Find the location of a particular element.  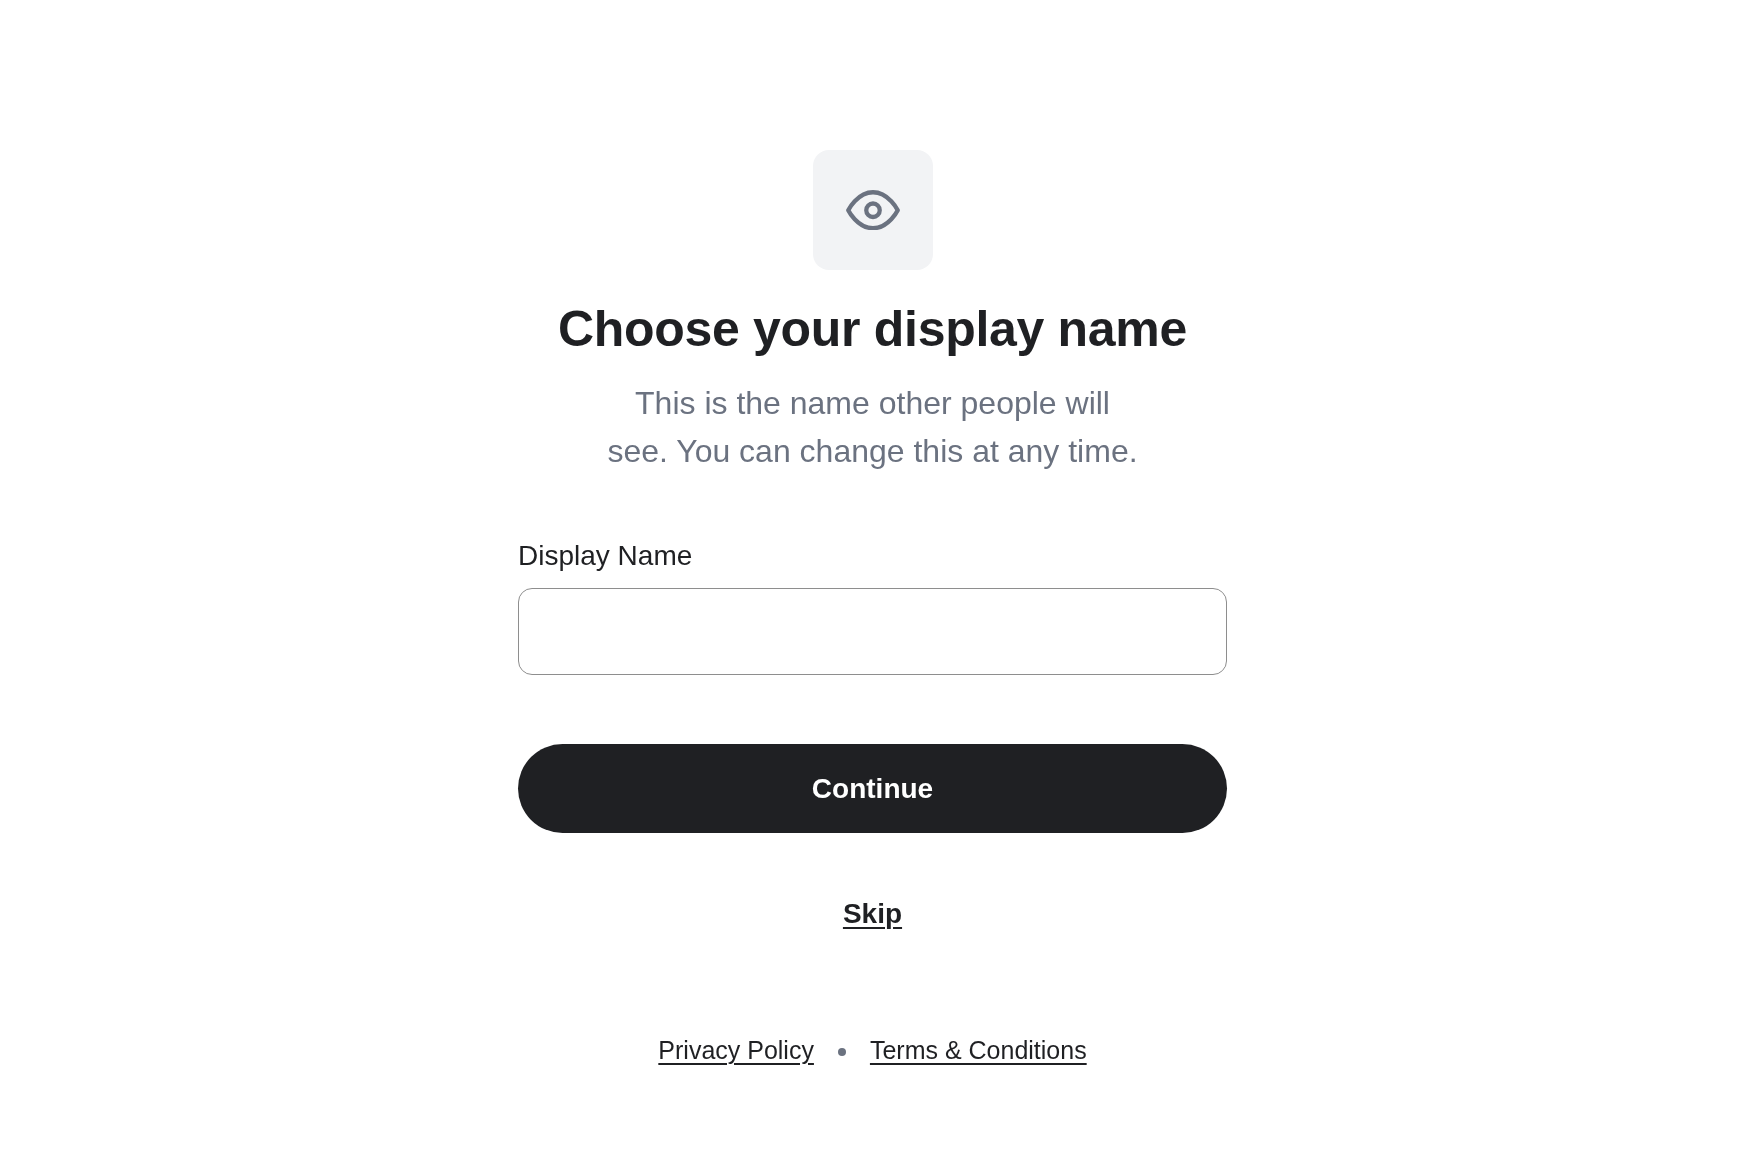

field-label: Display Name is located at coordinates (605, 556).